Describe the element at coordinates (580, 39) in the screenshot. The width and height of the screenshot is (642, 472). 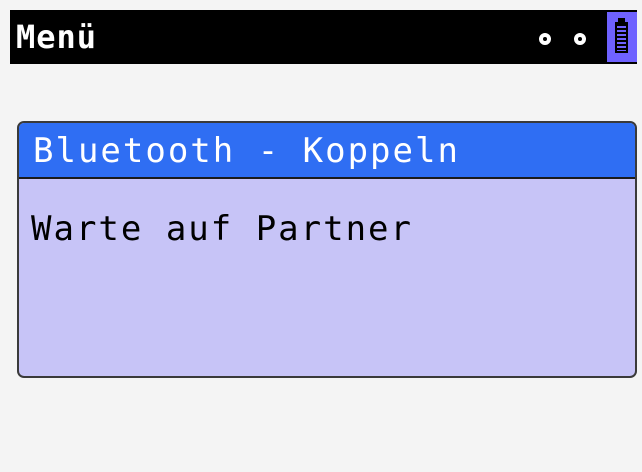
I see `status-indicator-2-icon` at that location.